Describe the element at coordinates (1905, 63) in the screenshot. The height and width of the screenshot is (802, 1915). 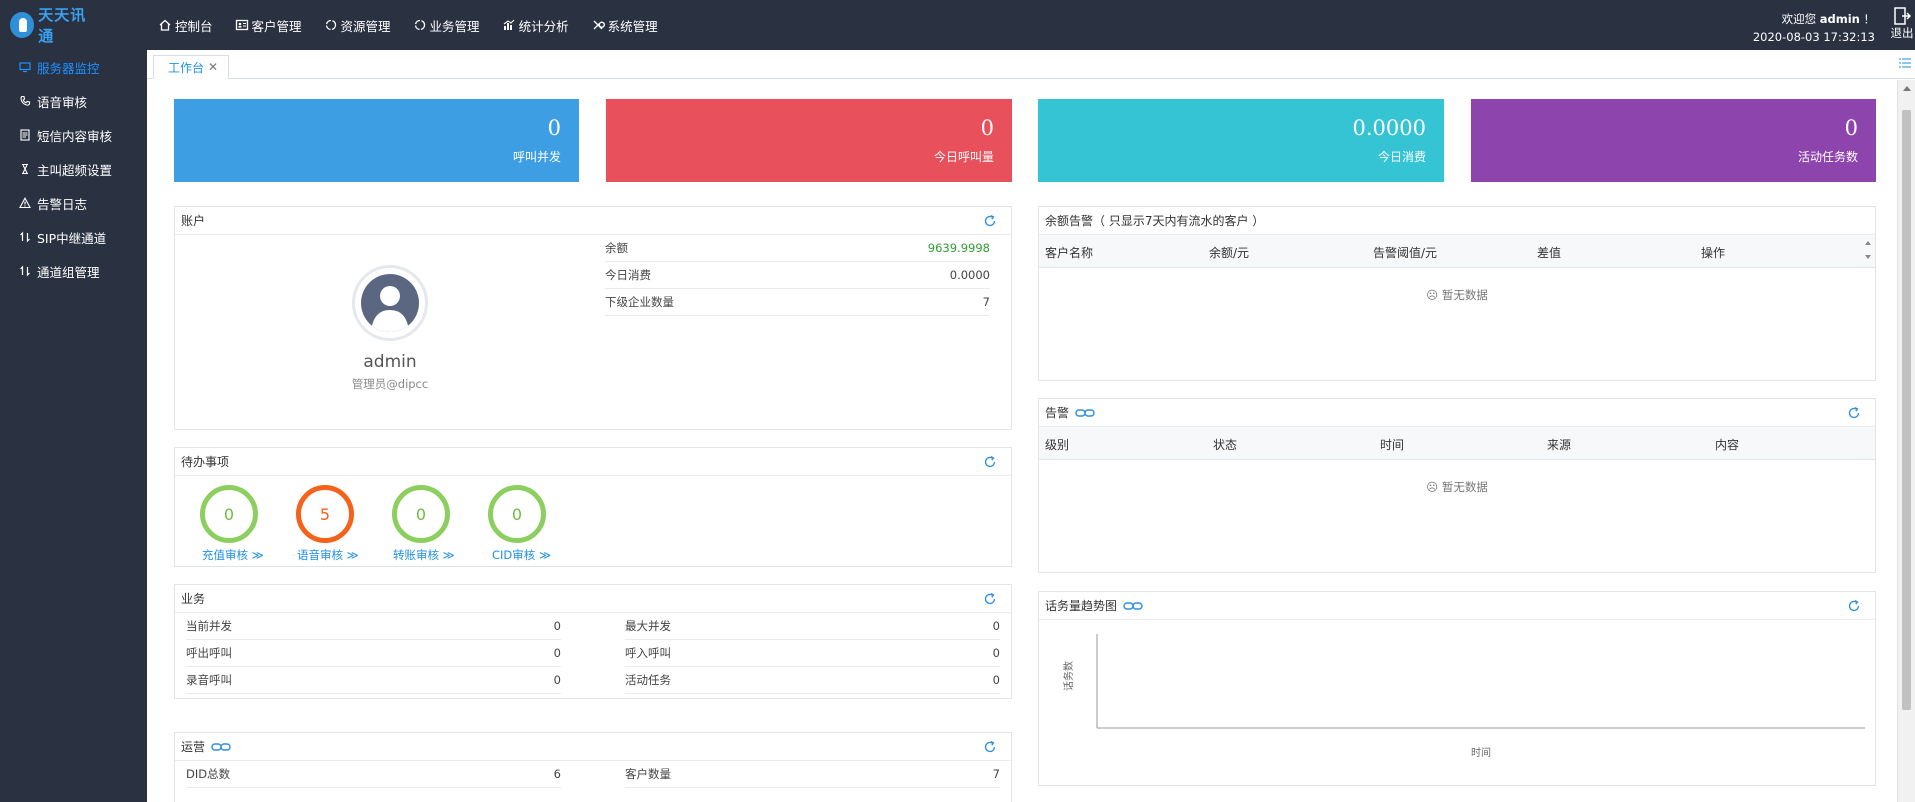
I see `list-menu-icon` at that location.